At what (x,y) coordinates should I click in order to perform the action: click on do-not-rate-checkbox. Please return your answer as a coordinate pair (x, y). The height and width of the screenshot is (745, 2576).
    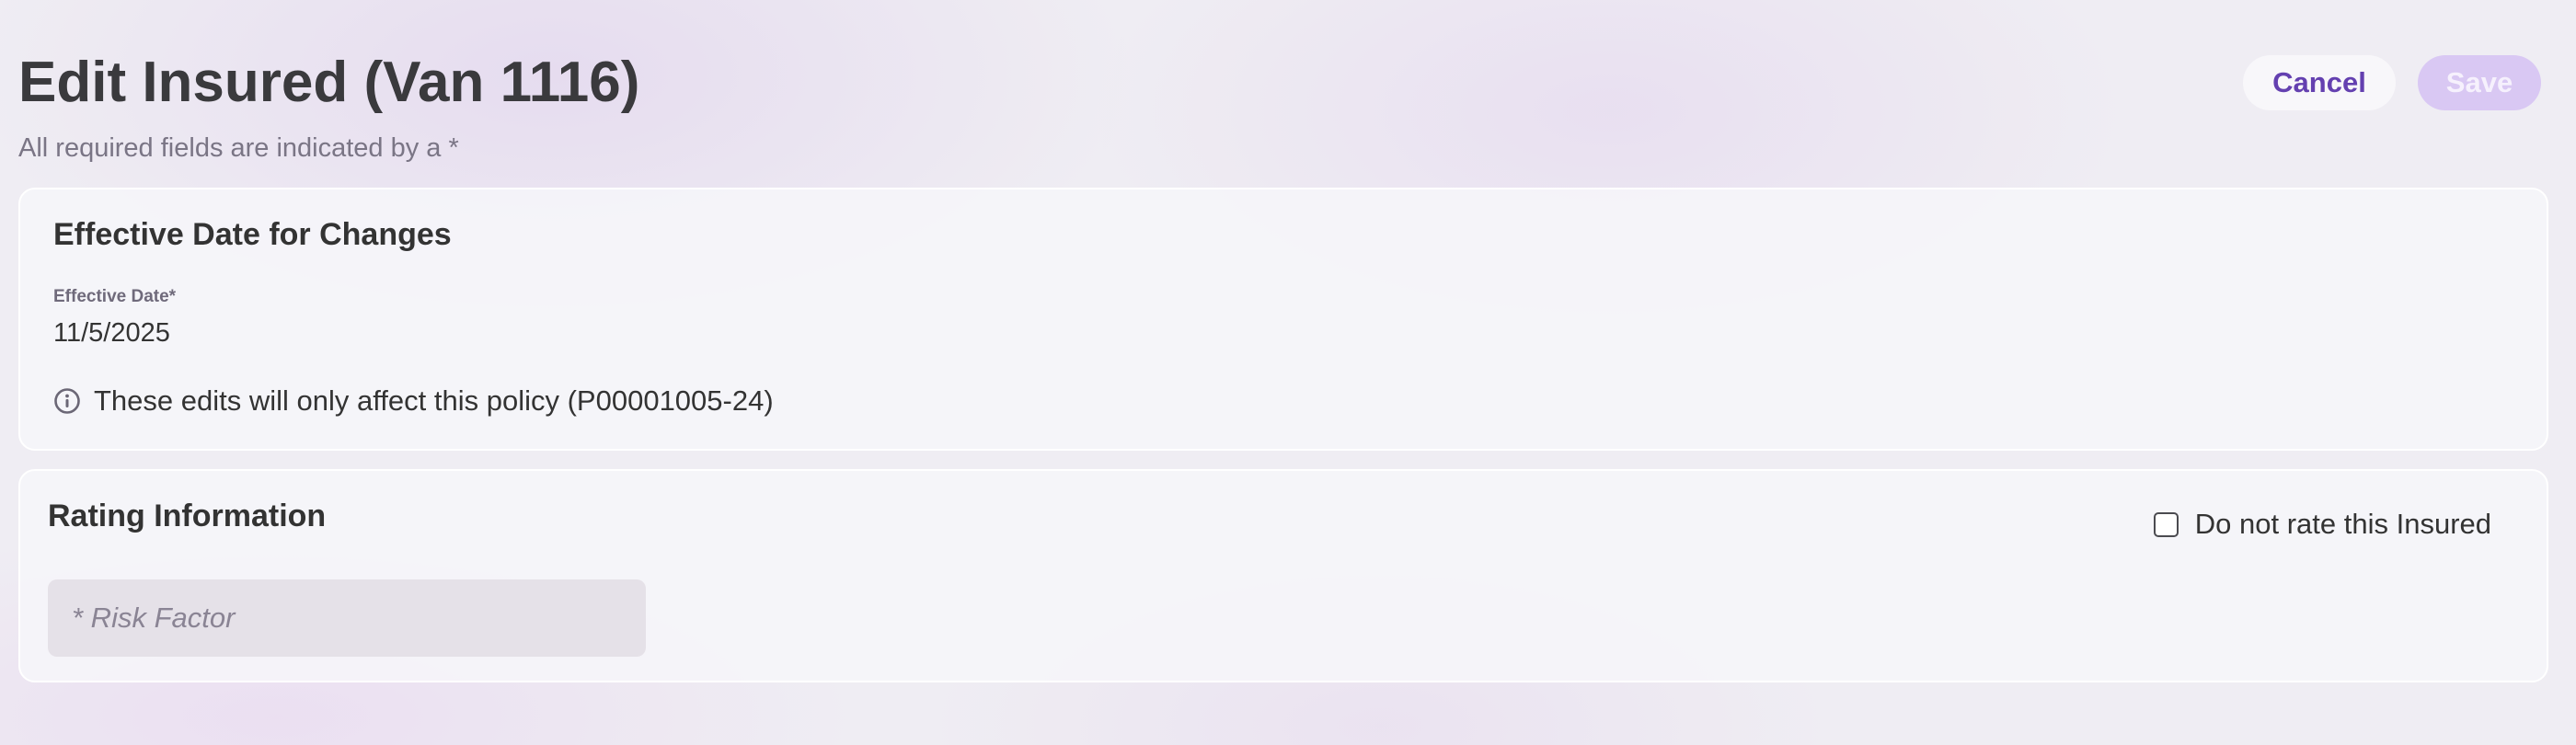
    Looking at the image, I should click on (2166, 524).